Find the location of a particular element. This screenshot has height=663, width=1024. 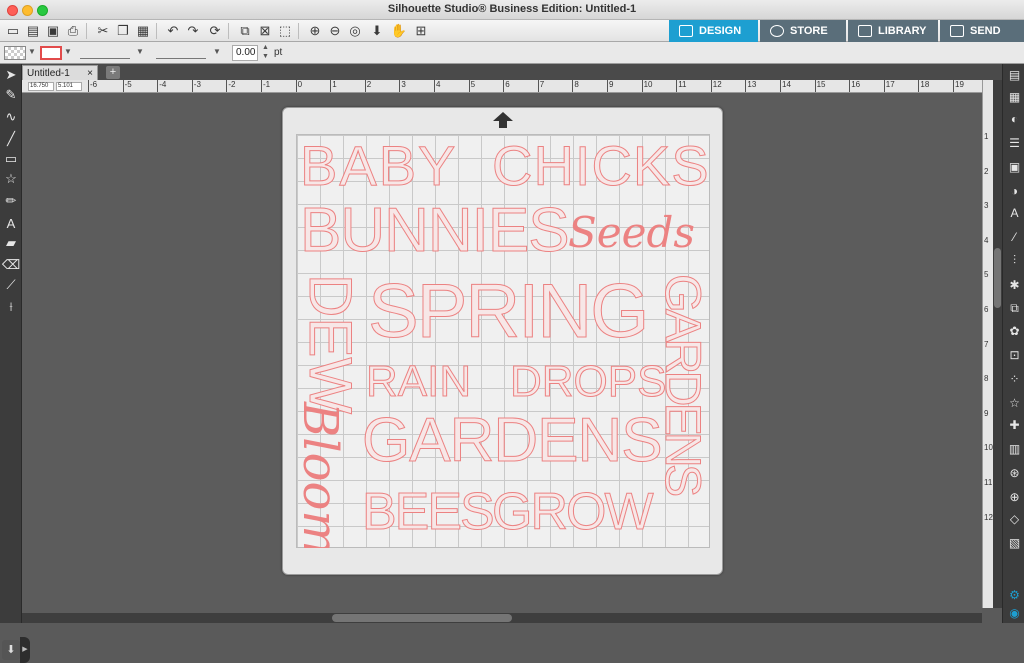

word-seeds: Seeds is located at coordinates (631, 233).